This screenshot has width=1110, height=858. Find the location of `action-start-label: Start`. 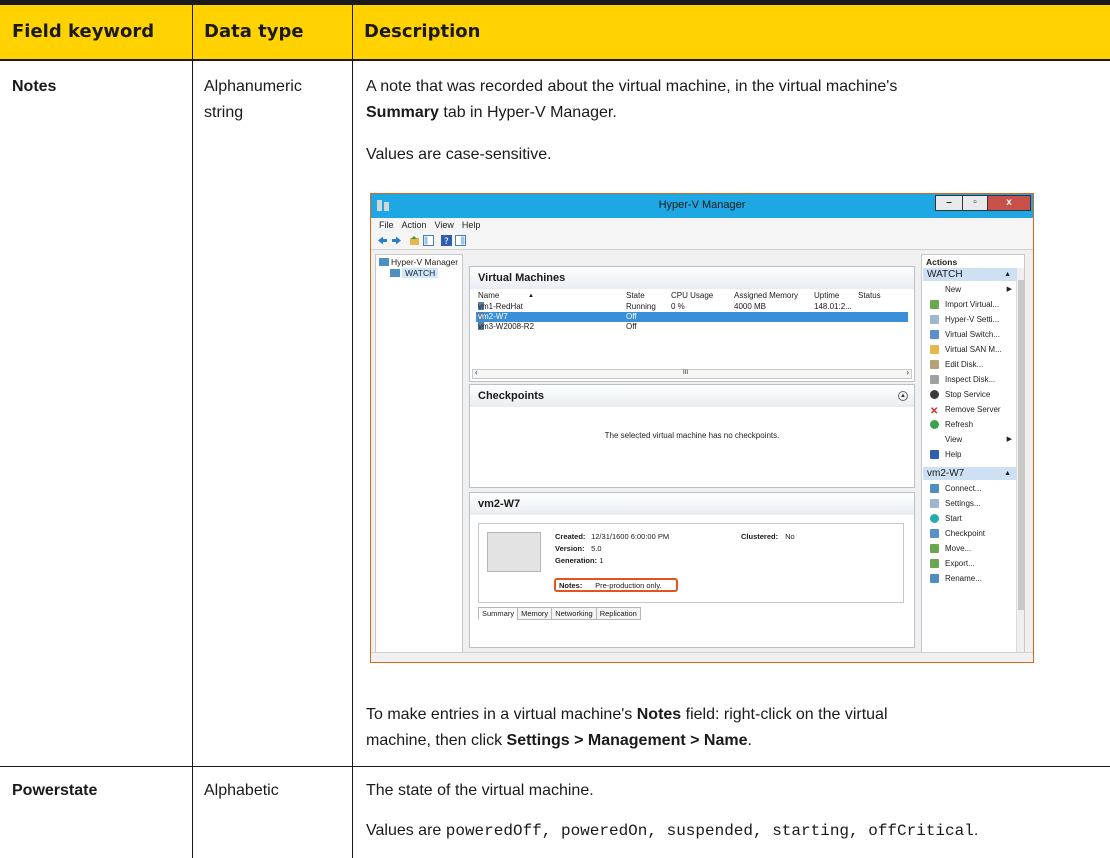

action-start-label: Start is located at coordinates (953, 518).